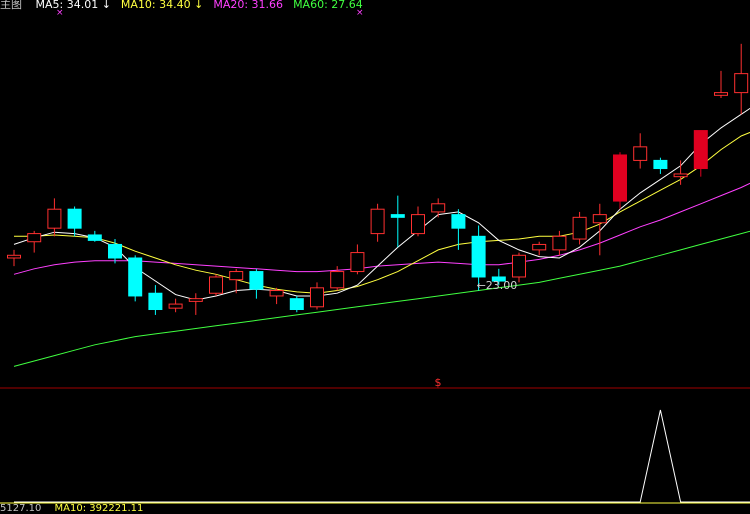  What do you see at coordinates (21, 508) in the screenshot?
I see `volume-value-fragment: 5127.10` at bounding box center [21, 508].